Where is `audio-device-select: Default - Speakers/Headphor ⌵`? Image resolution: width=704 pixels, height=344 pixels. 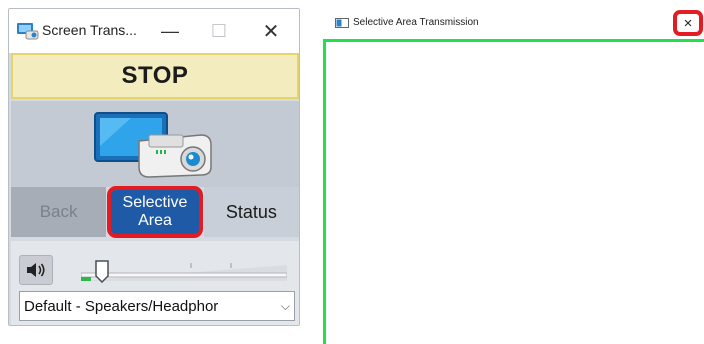 audio-device-select: Default - Speakers/Headphor ⌵ is located at coordinates (157, 306).